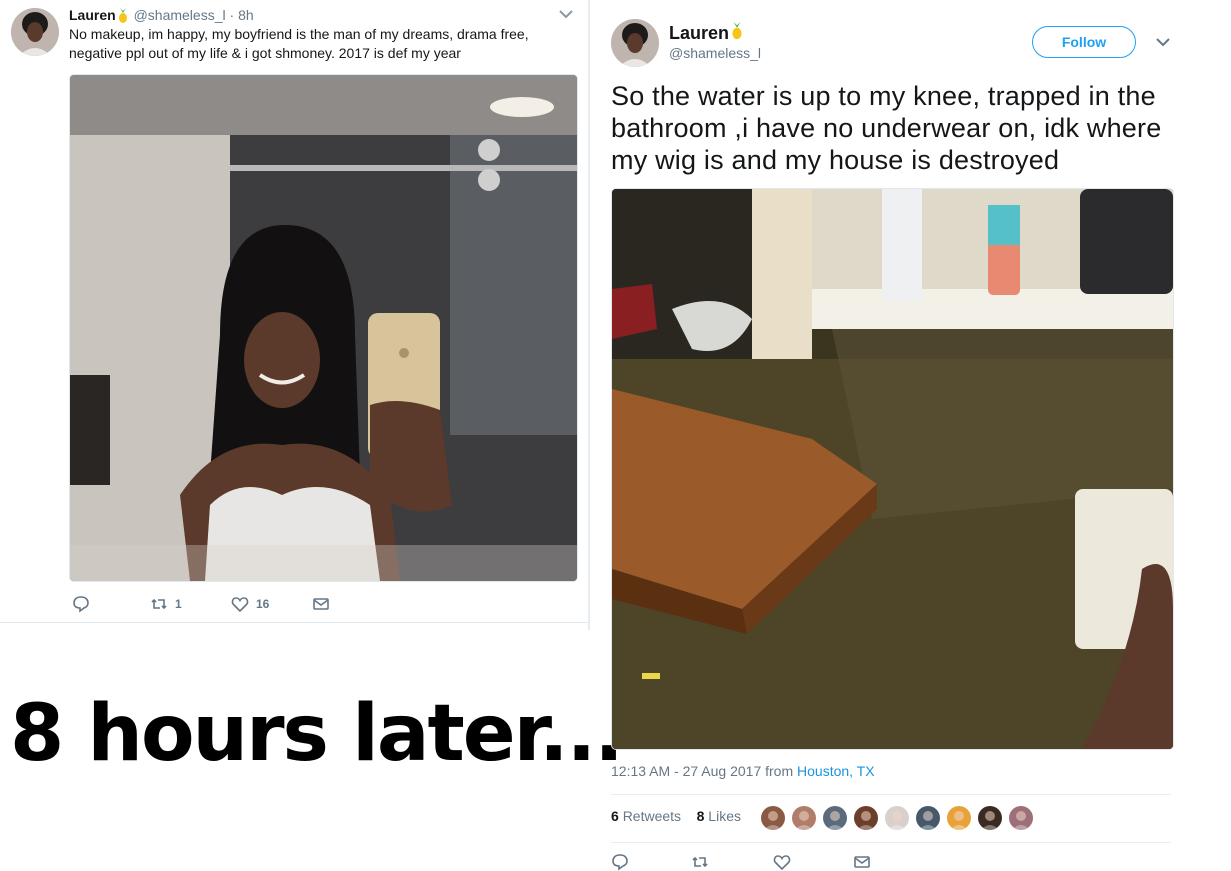  Describe the element at coordinates (704, 771) in the screenshot. I see `timestamp: 12:13 AM - 27 Aug 2017 from` at that location.